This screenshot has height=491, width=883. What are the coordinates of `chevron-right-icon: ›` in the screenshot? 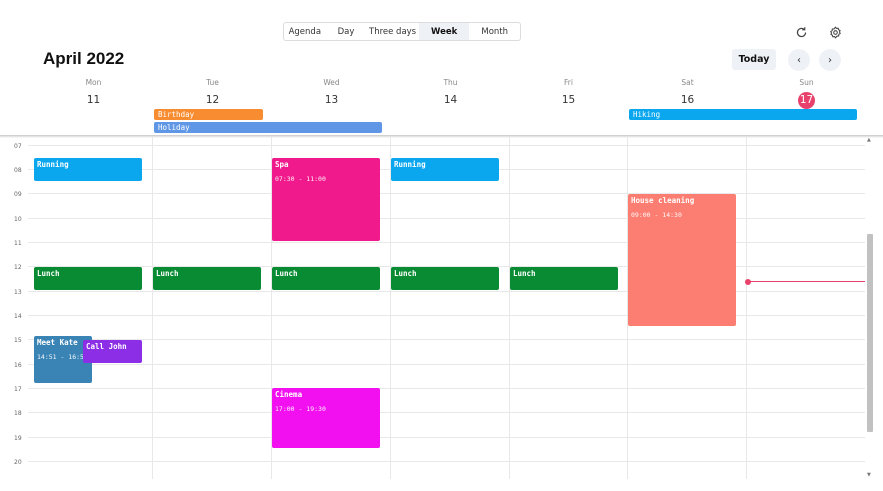 It's located at (830, 60).